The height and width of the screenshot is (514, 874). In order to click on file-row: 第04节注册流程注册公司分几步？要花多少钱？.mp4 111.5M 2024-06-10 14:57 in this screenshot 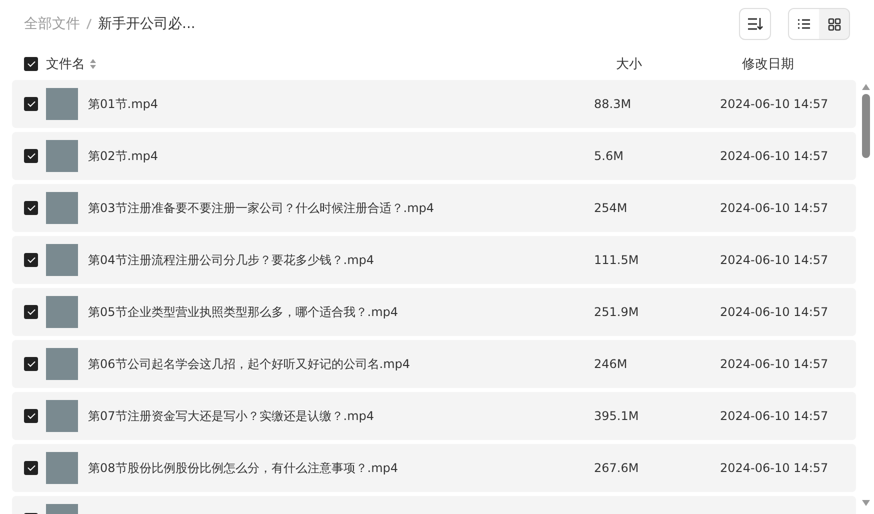, I will do `click(434, 260)`.